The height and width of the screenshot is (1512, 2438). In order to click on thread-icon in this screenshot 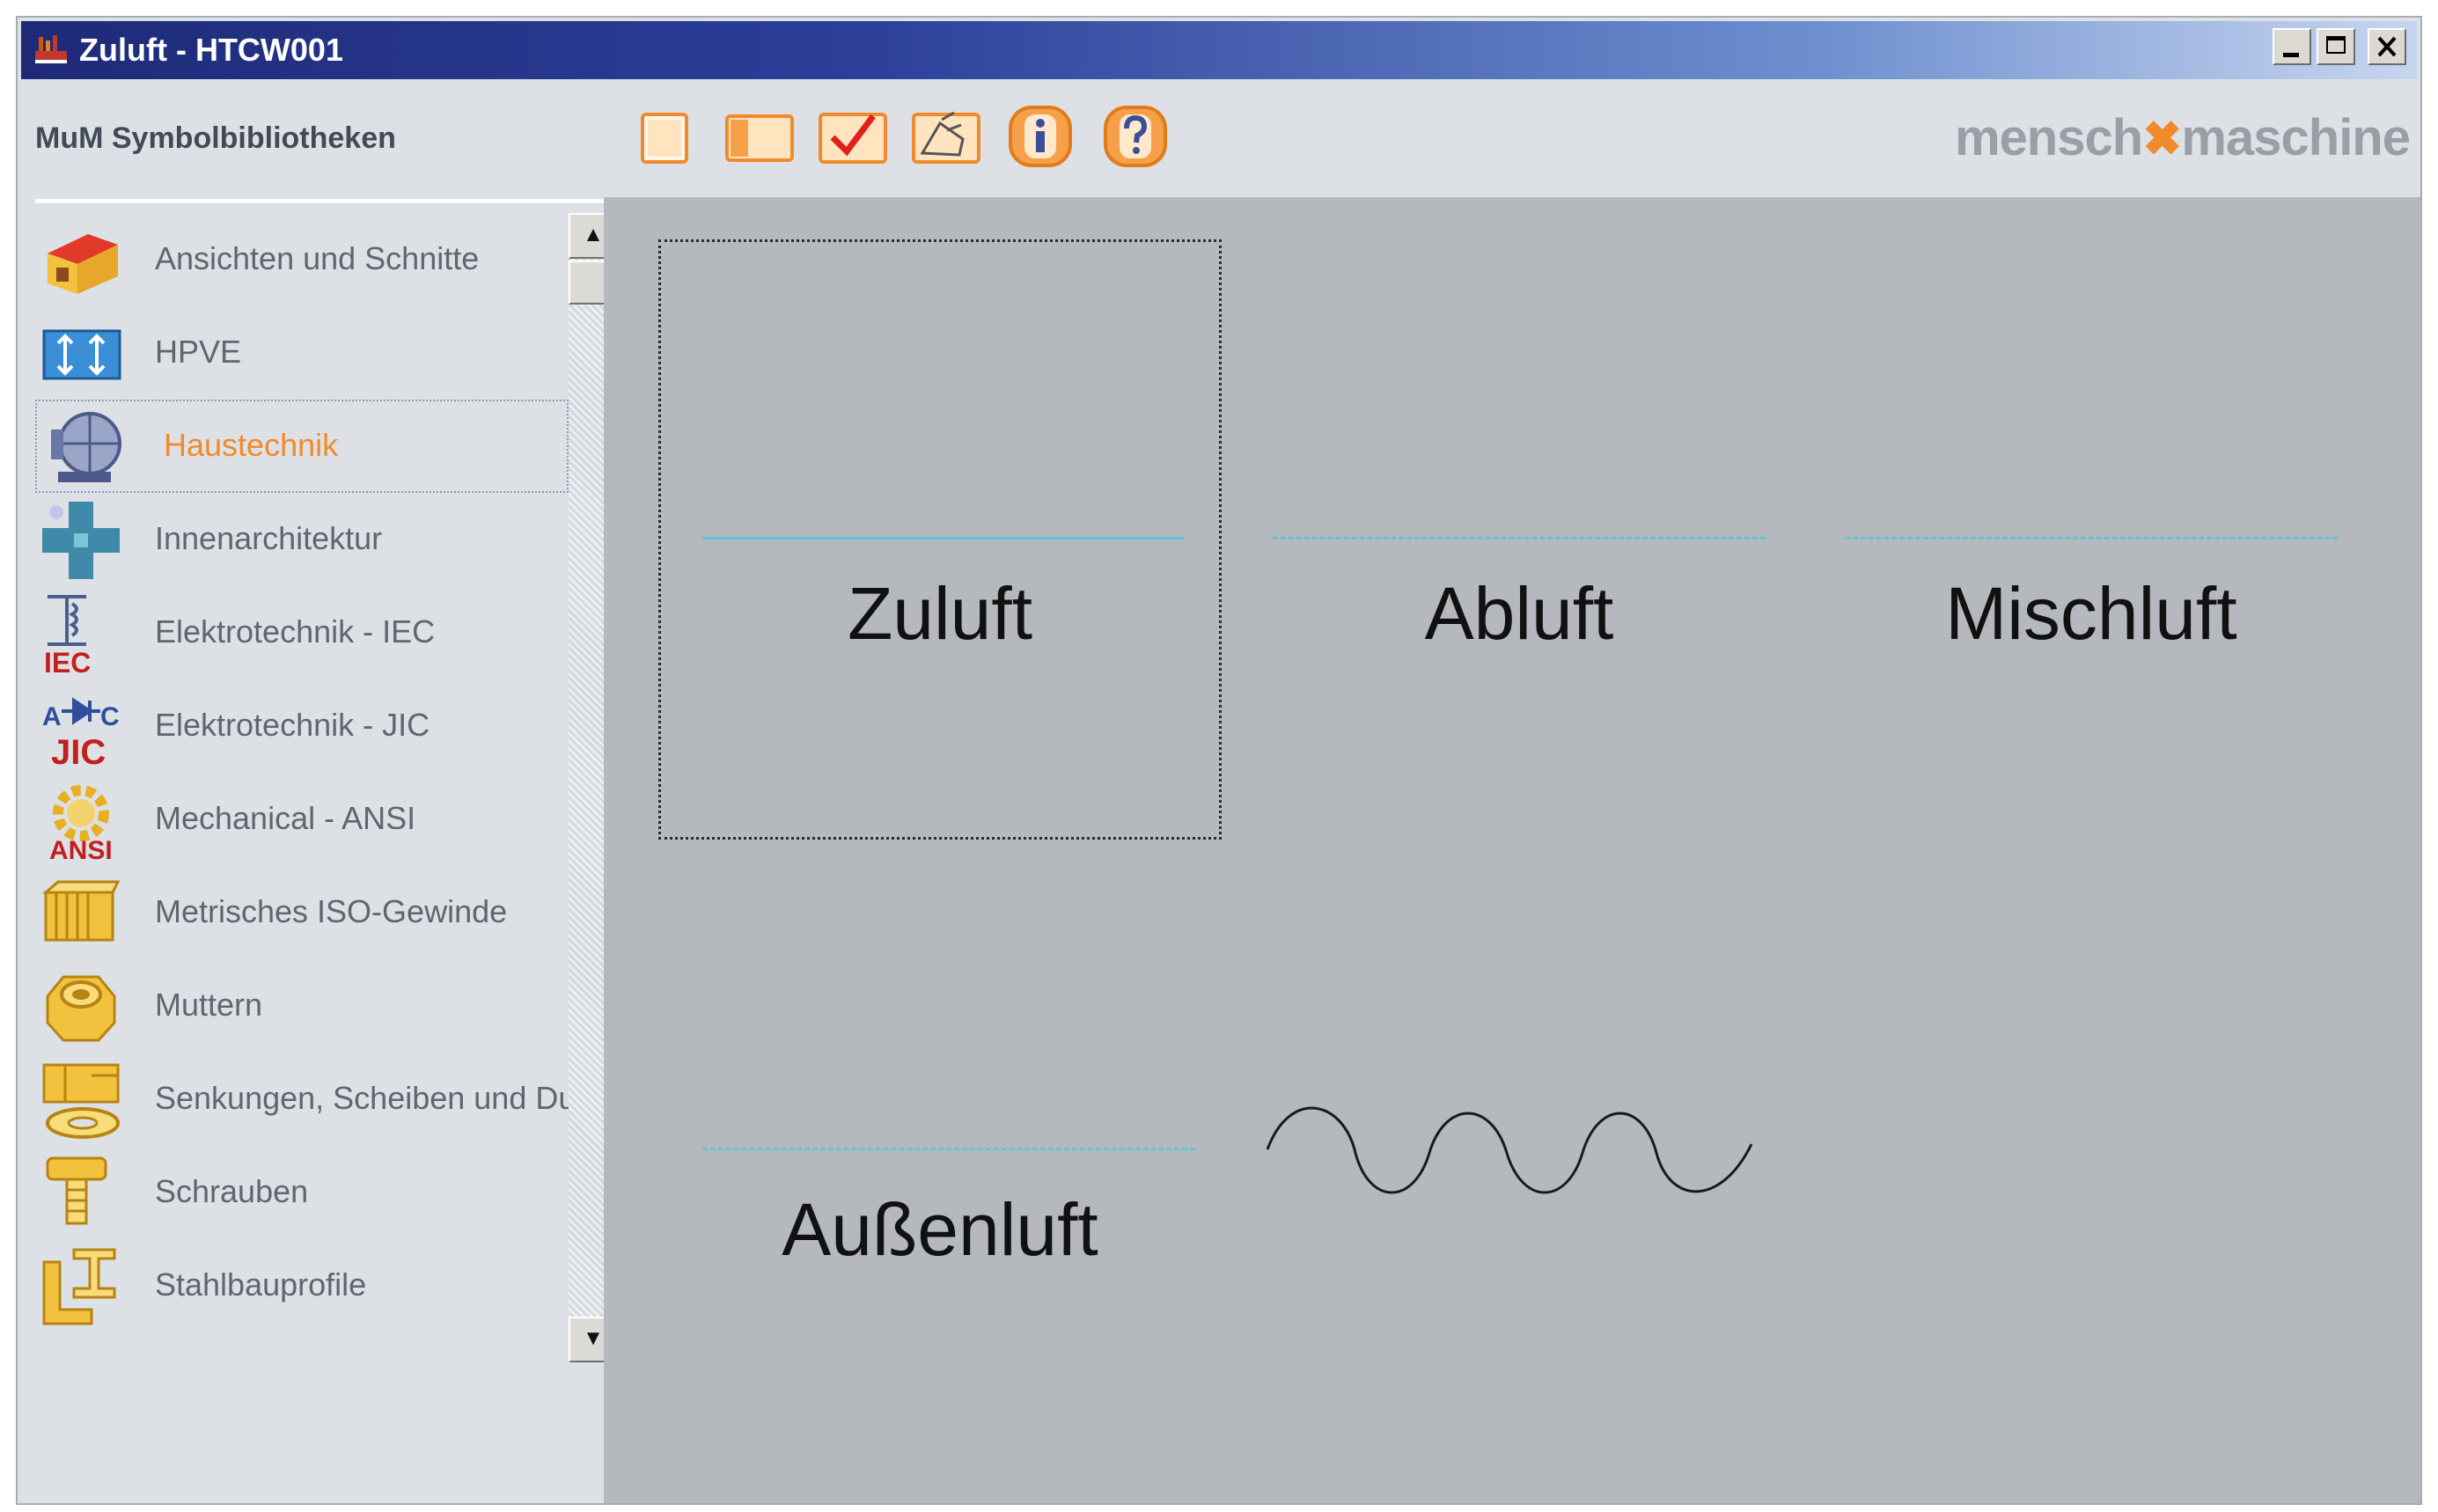, I will do `click(81, 911)`.